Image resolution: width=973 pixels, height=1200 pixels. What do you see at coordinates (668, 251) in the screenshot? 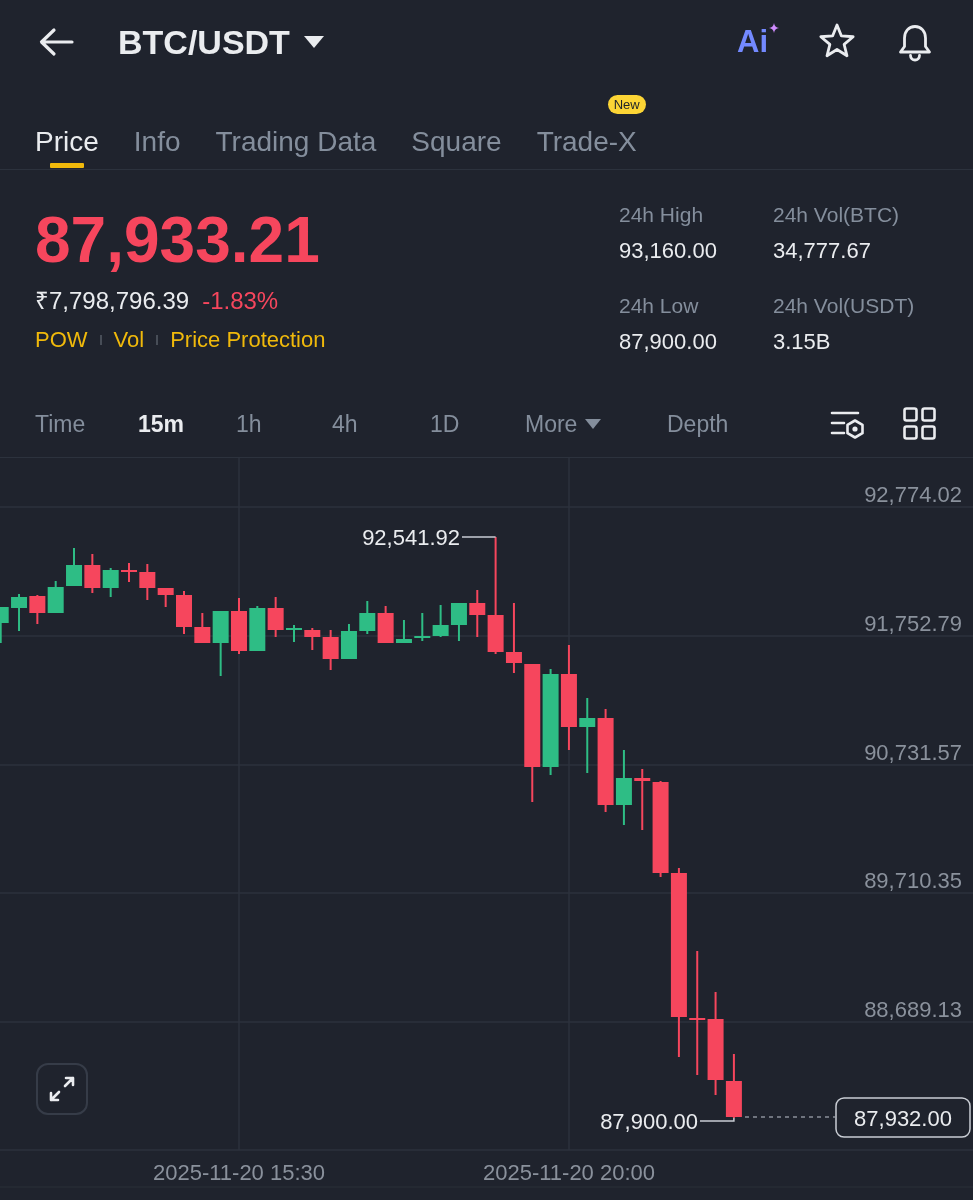
I see `stat-value: 93,160.00` at bounding box center [668, 251].